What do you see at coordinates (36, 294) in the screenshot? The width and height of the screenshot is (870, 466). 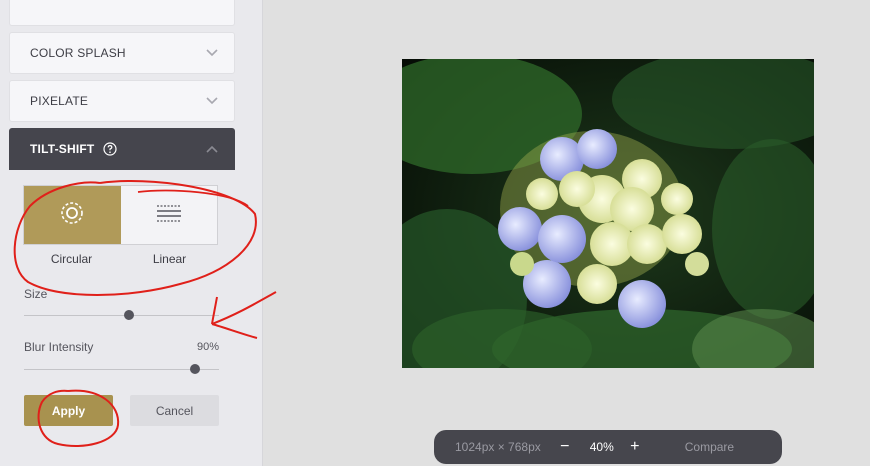 I see `size-label: Size` at bounding box center [36, 294].